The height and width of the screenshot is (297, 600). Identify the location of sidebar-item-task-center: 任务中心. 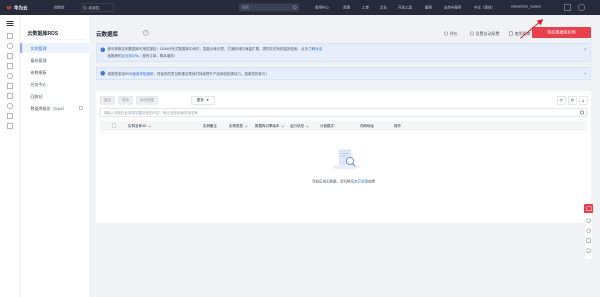
(56, 84).